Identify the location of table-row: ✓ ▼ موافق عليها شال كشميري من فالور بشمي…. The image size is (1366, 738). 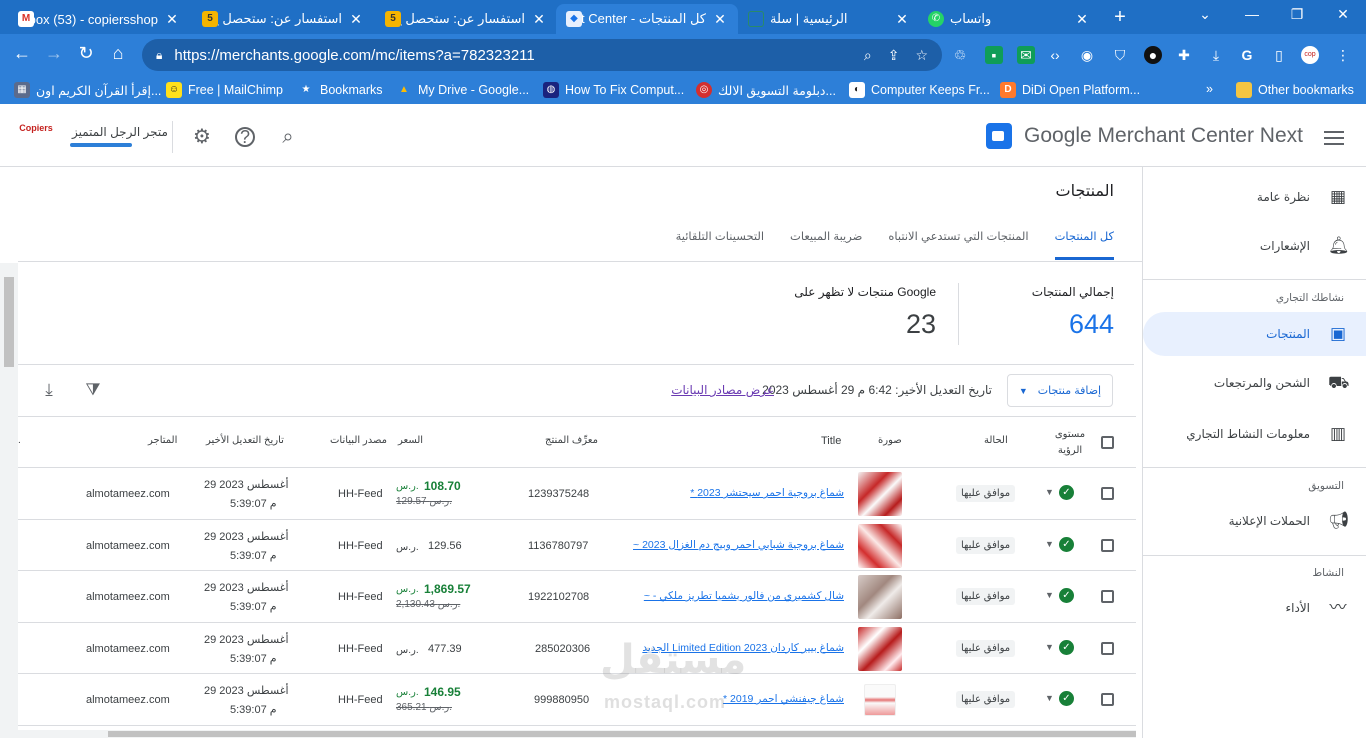
(577, 597).